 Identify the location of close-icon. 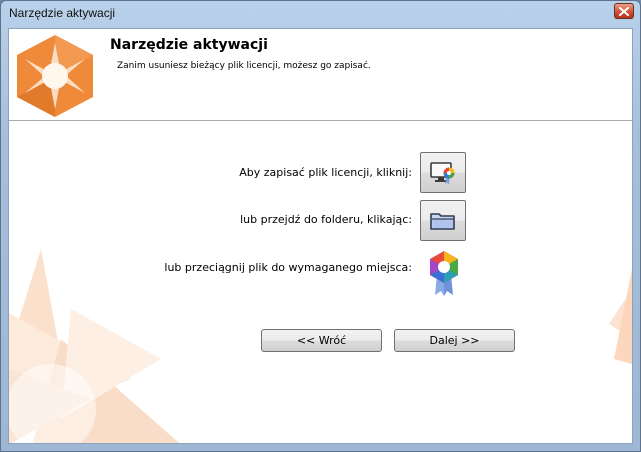
(624, 11).